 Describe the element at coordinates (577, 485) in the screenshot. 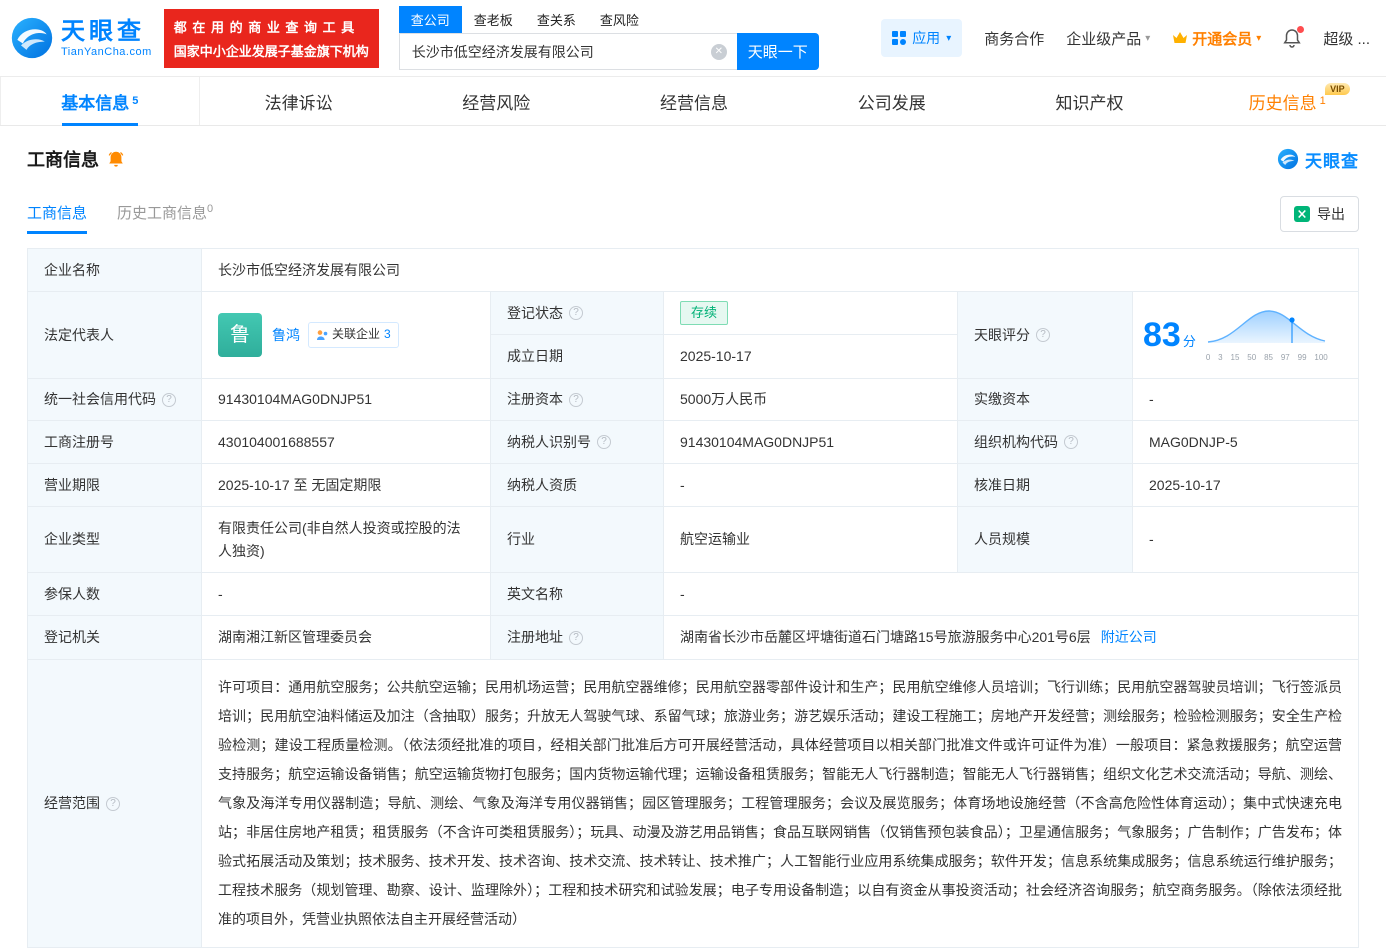

I see `field-label: 纳税人资质` at that location.